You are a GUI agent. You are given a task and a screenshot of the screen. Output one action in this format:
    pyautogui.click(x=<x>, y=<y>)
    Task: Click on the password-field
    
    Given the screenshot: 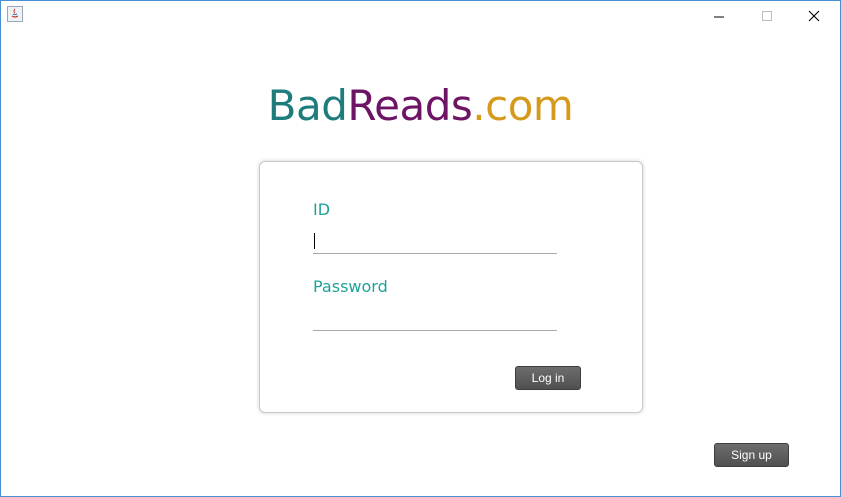 What is the action you would take?
    pyautogui.click(x=435, y=318)
    